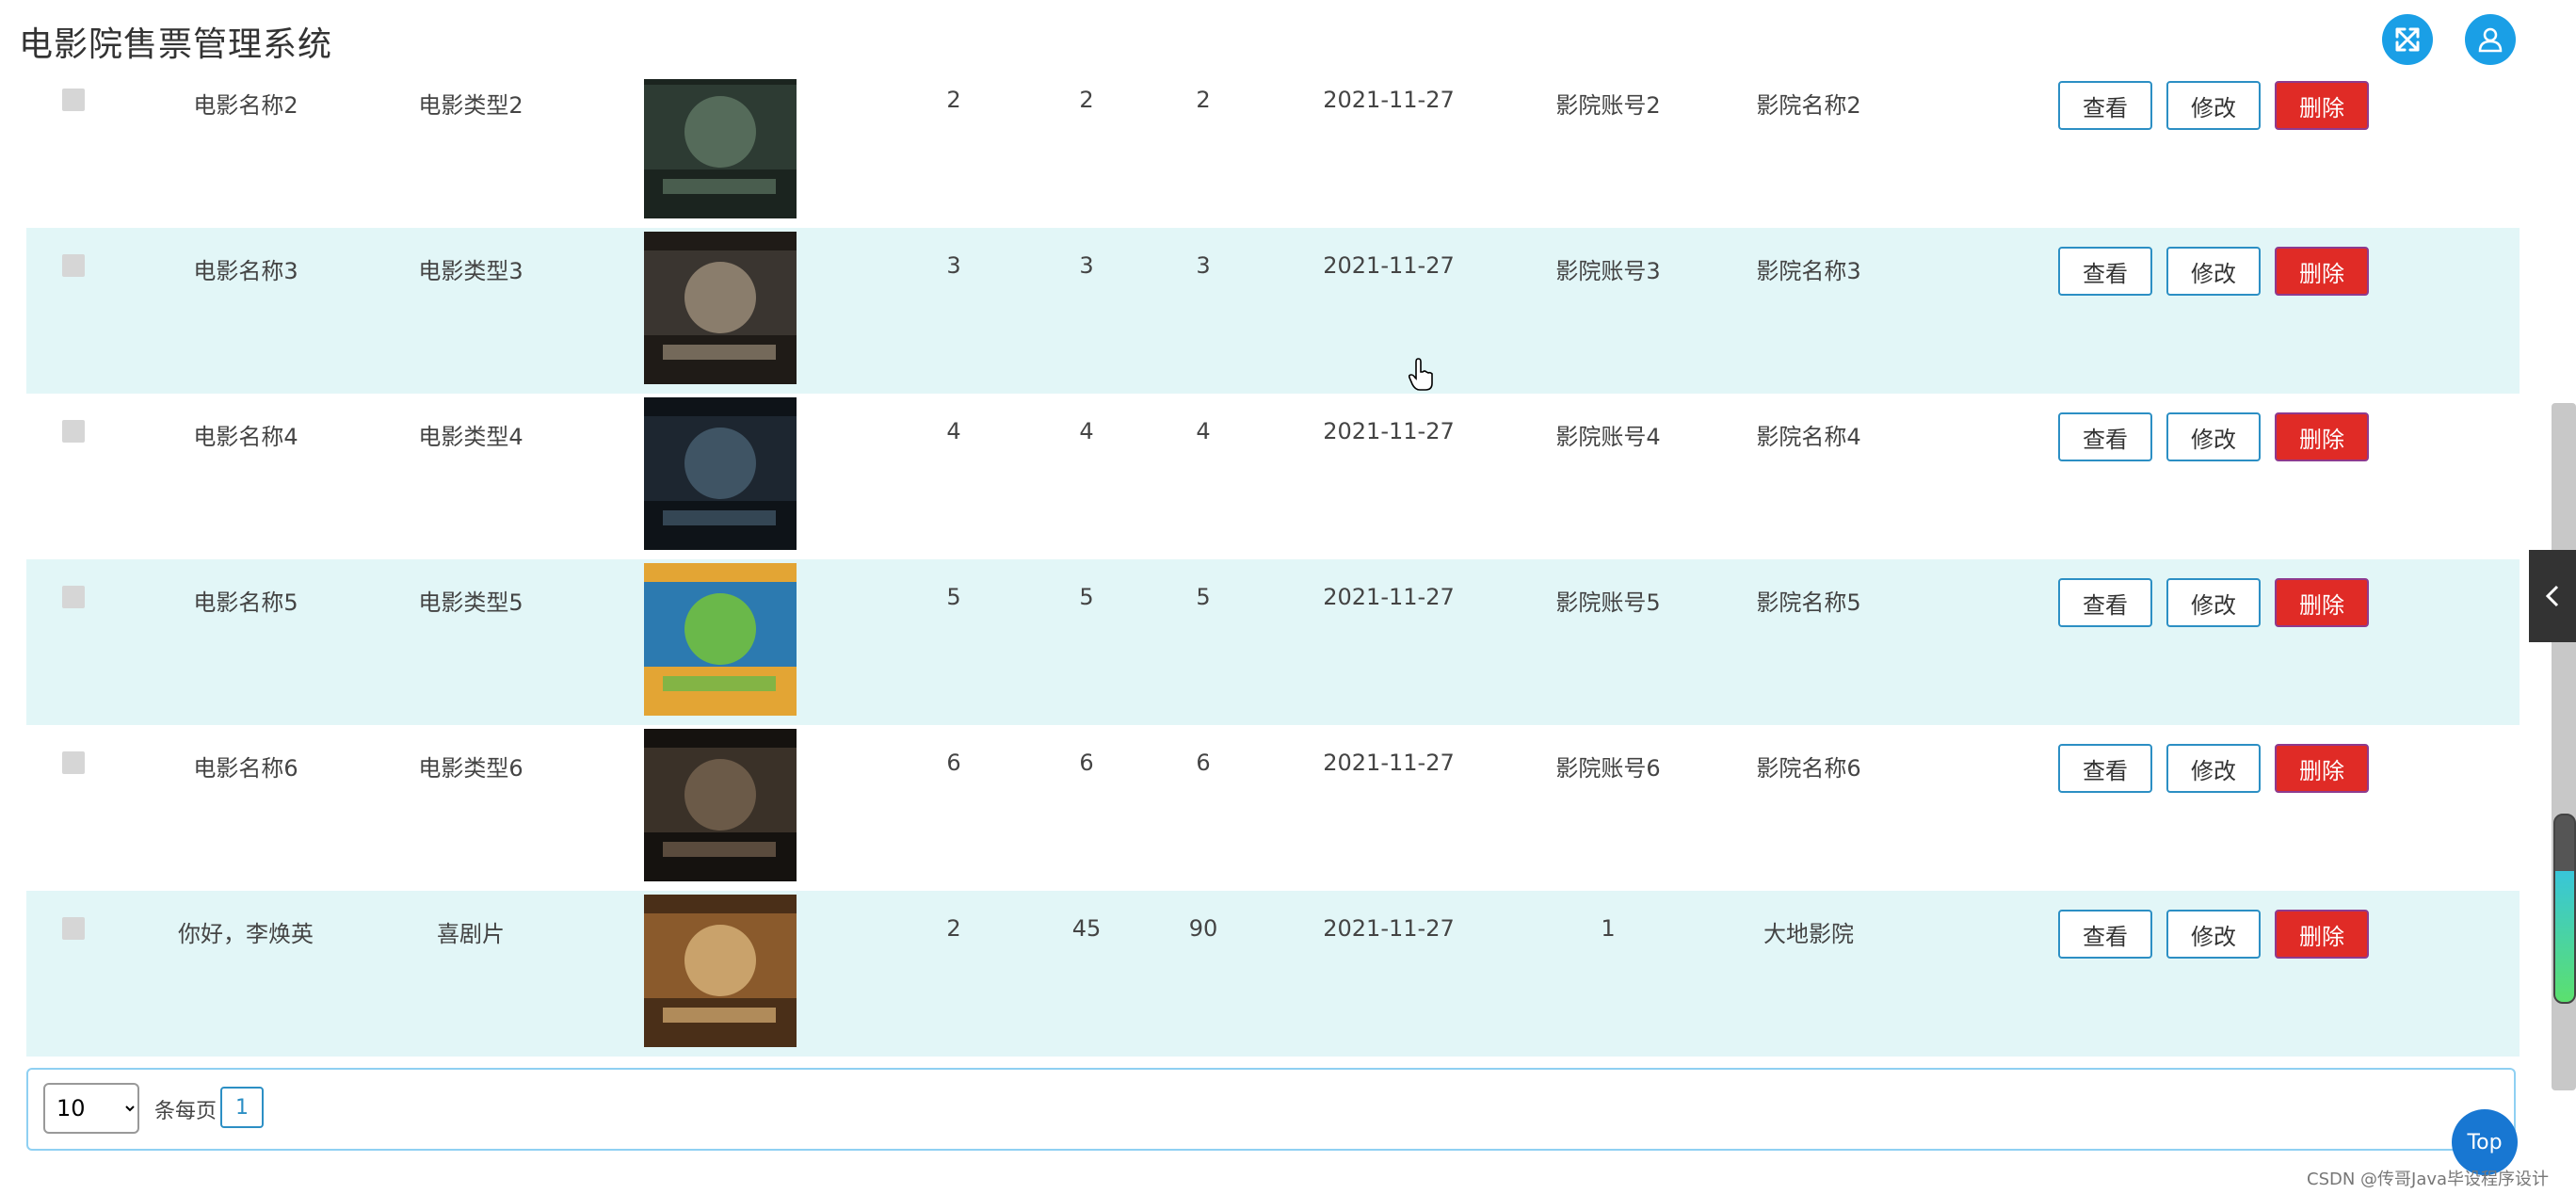 The image size is (2576, 1194). What do you see at coordinates (1273, 311) in the screenshot?
I see `table-row: 电影名称3 电影类型3 3 3 3 2021-11-27 影院账号3 影院名称3 查看 修改 删除` at bounding box center [1273, 311].